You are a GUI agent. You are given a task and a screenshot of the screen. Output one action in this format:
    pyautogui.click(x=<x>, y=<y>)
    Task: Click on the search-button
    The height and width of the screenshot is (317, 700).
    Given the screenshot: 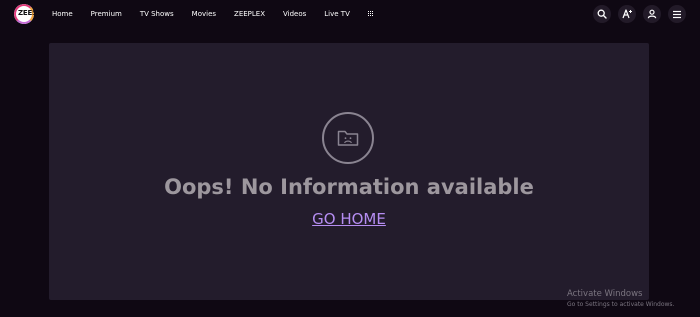 What is the action you would take?
    pyautogui.click(x=602, y=14)
    